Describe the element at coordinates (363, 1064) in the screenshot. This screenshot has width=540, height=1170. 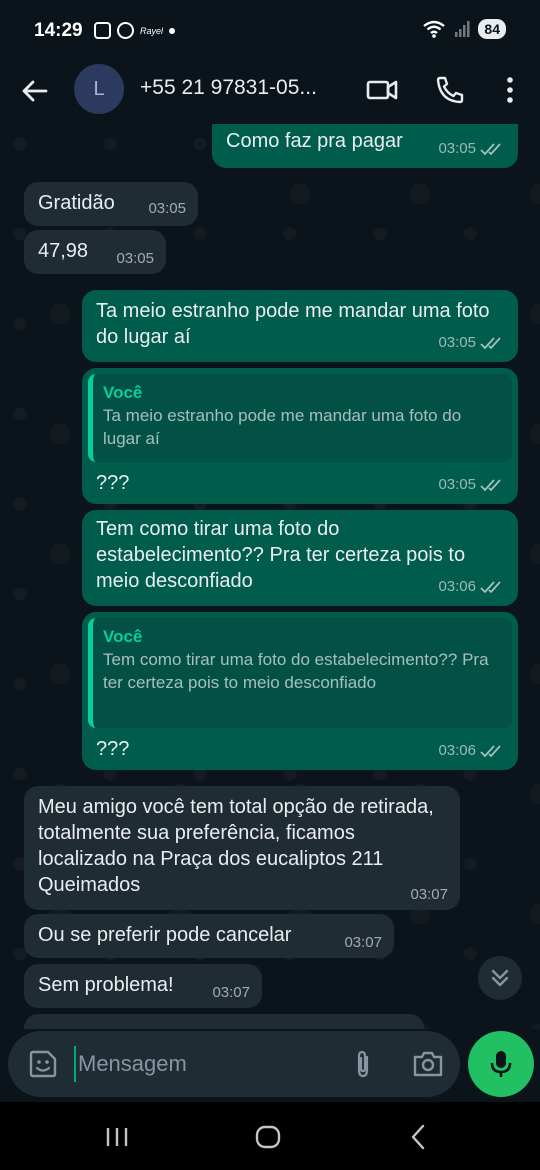
I see `attach-icon` at that location.